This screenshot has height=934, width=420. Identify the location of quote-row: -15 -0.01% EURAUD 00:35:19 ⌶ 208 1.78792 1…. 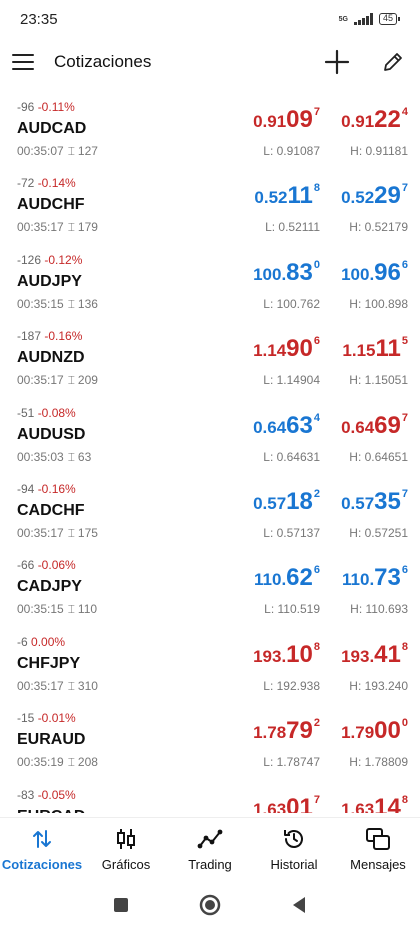
(210, 749).